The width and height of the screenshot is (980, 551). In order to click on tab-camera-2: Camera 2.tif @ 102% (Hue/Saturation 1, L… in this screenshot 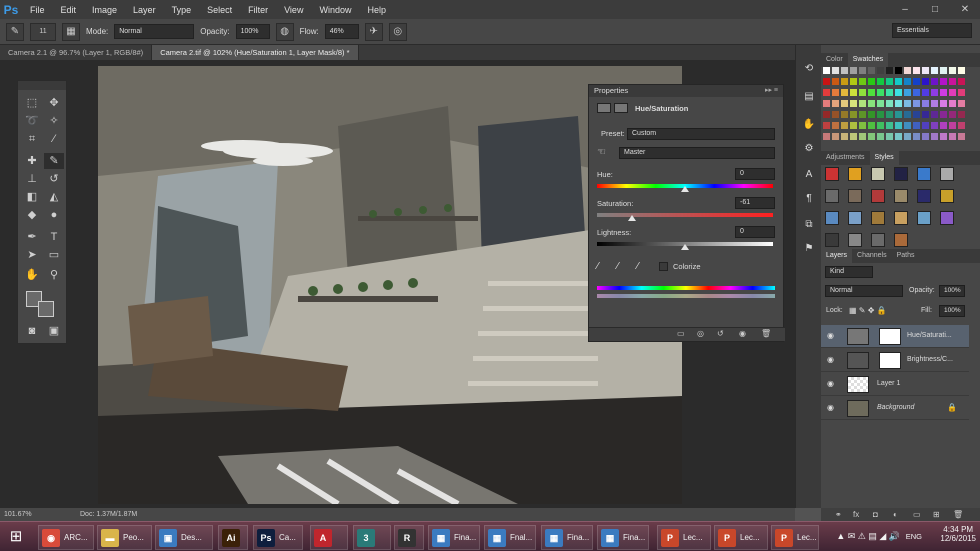, I will do `click(255, 52)`.